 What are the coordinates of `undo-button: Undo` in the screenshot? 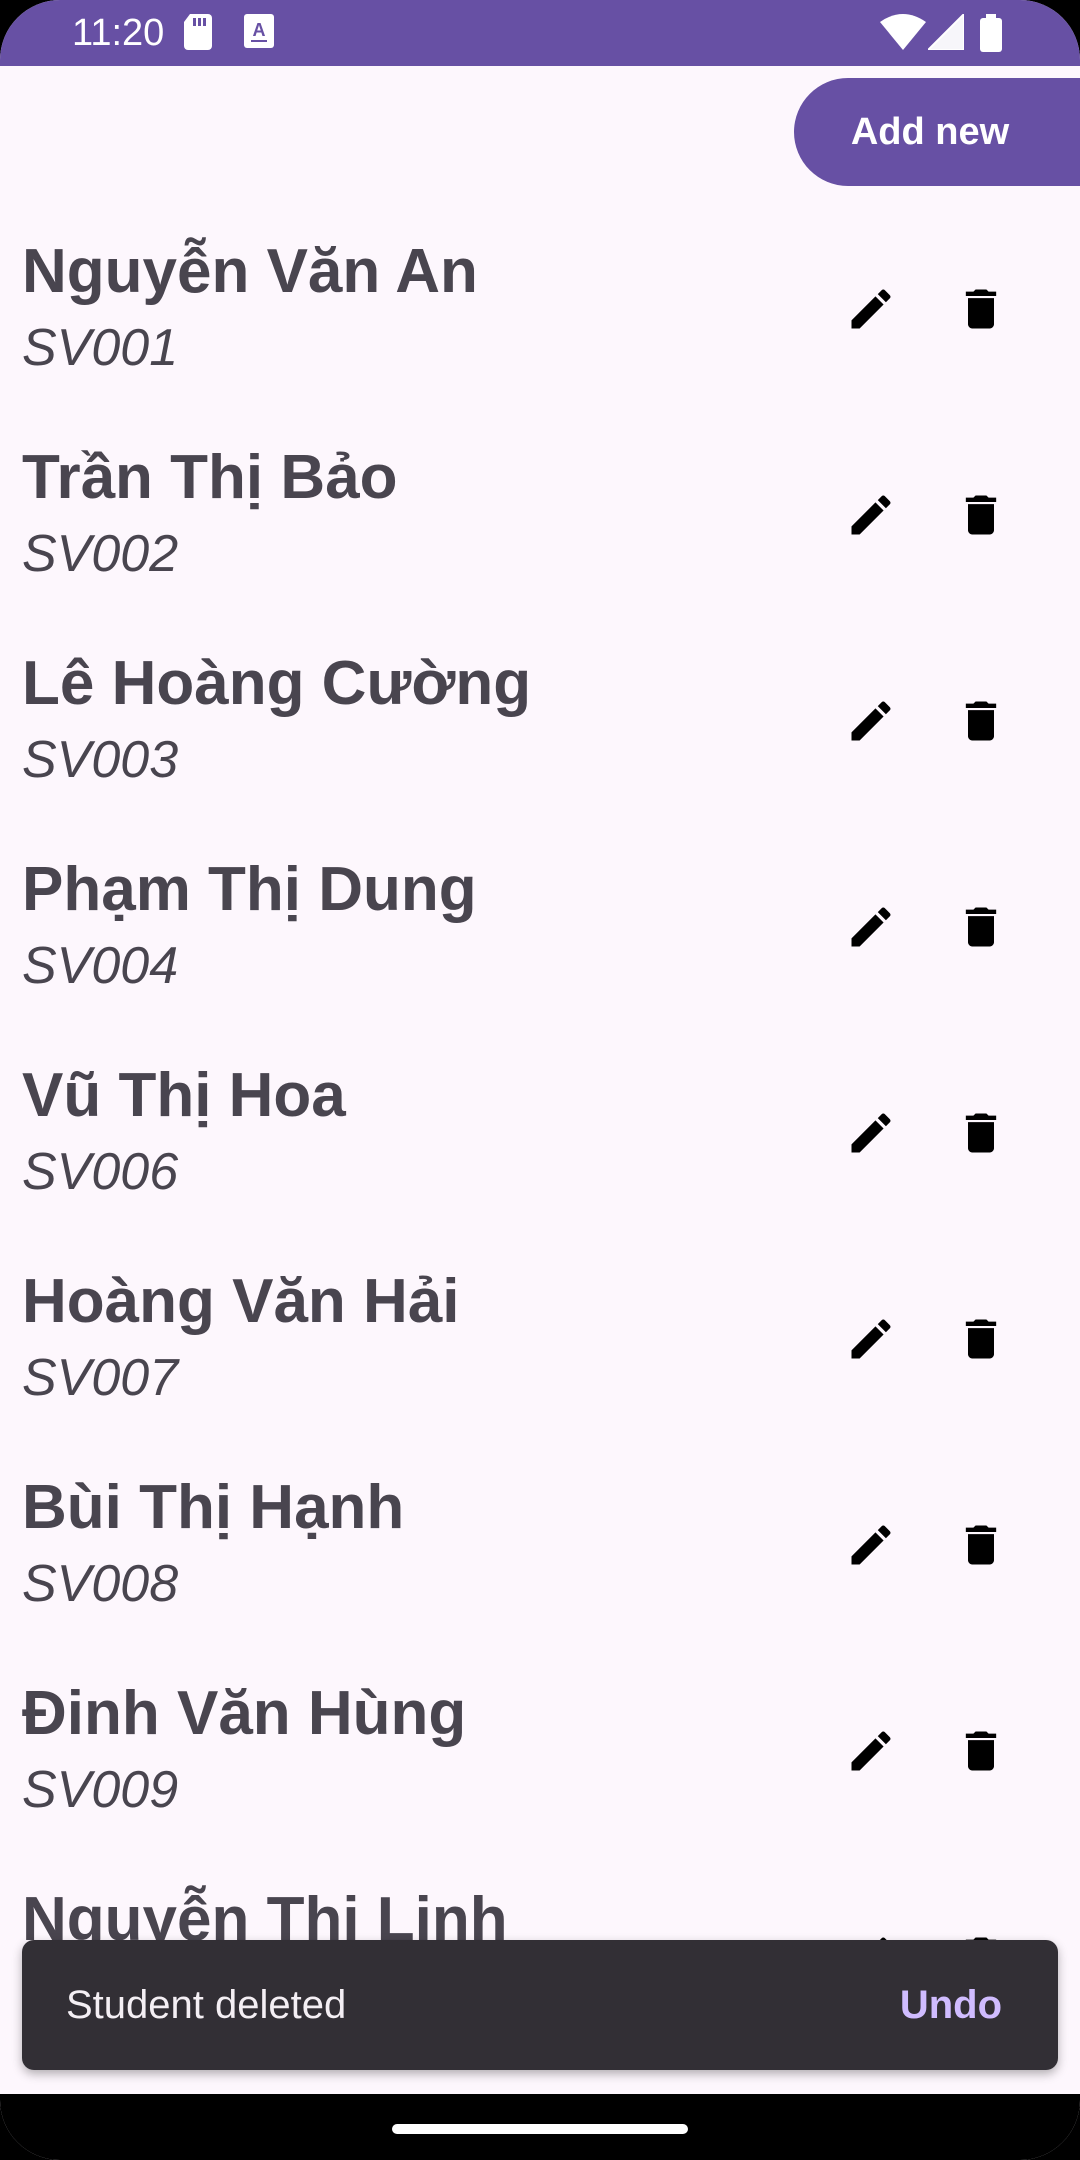 It's located at (951, 2005).